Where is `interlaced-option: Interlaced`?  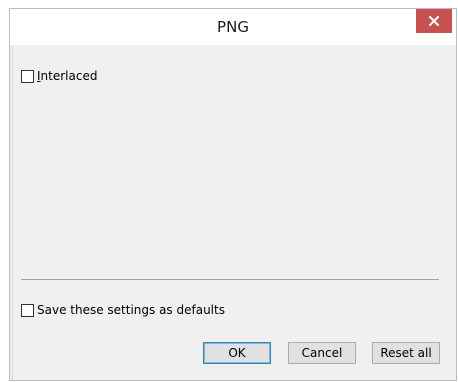
interlaced-option: Interlaced is located at coordinates (59, 76).